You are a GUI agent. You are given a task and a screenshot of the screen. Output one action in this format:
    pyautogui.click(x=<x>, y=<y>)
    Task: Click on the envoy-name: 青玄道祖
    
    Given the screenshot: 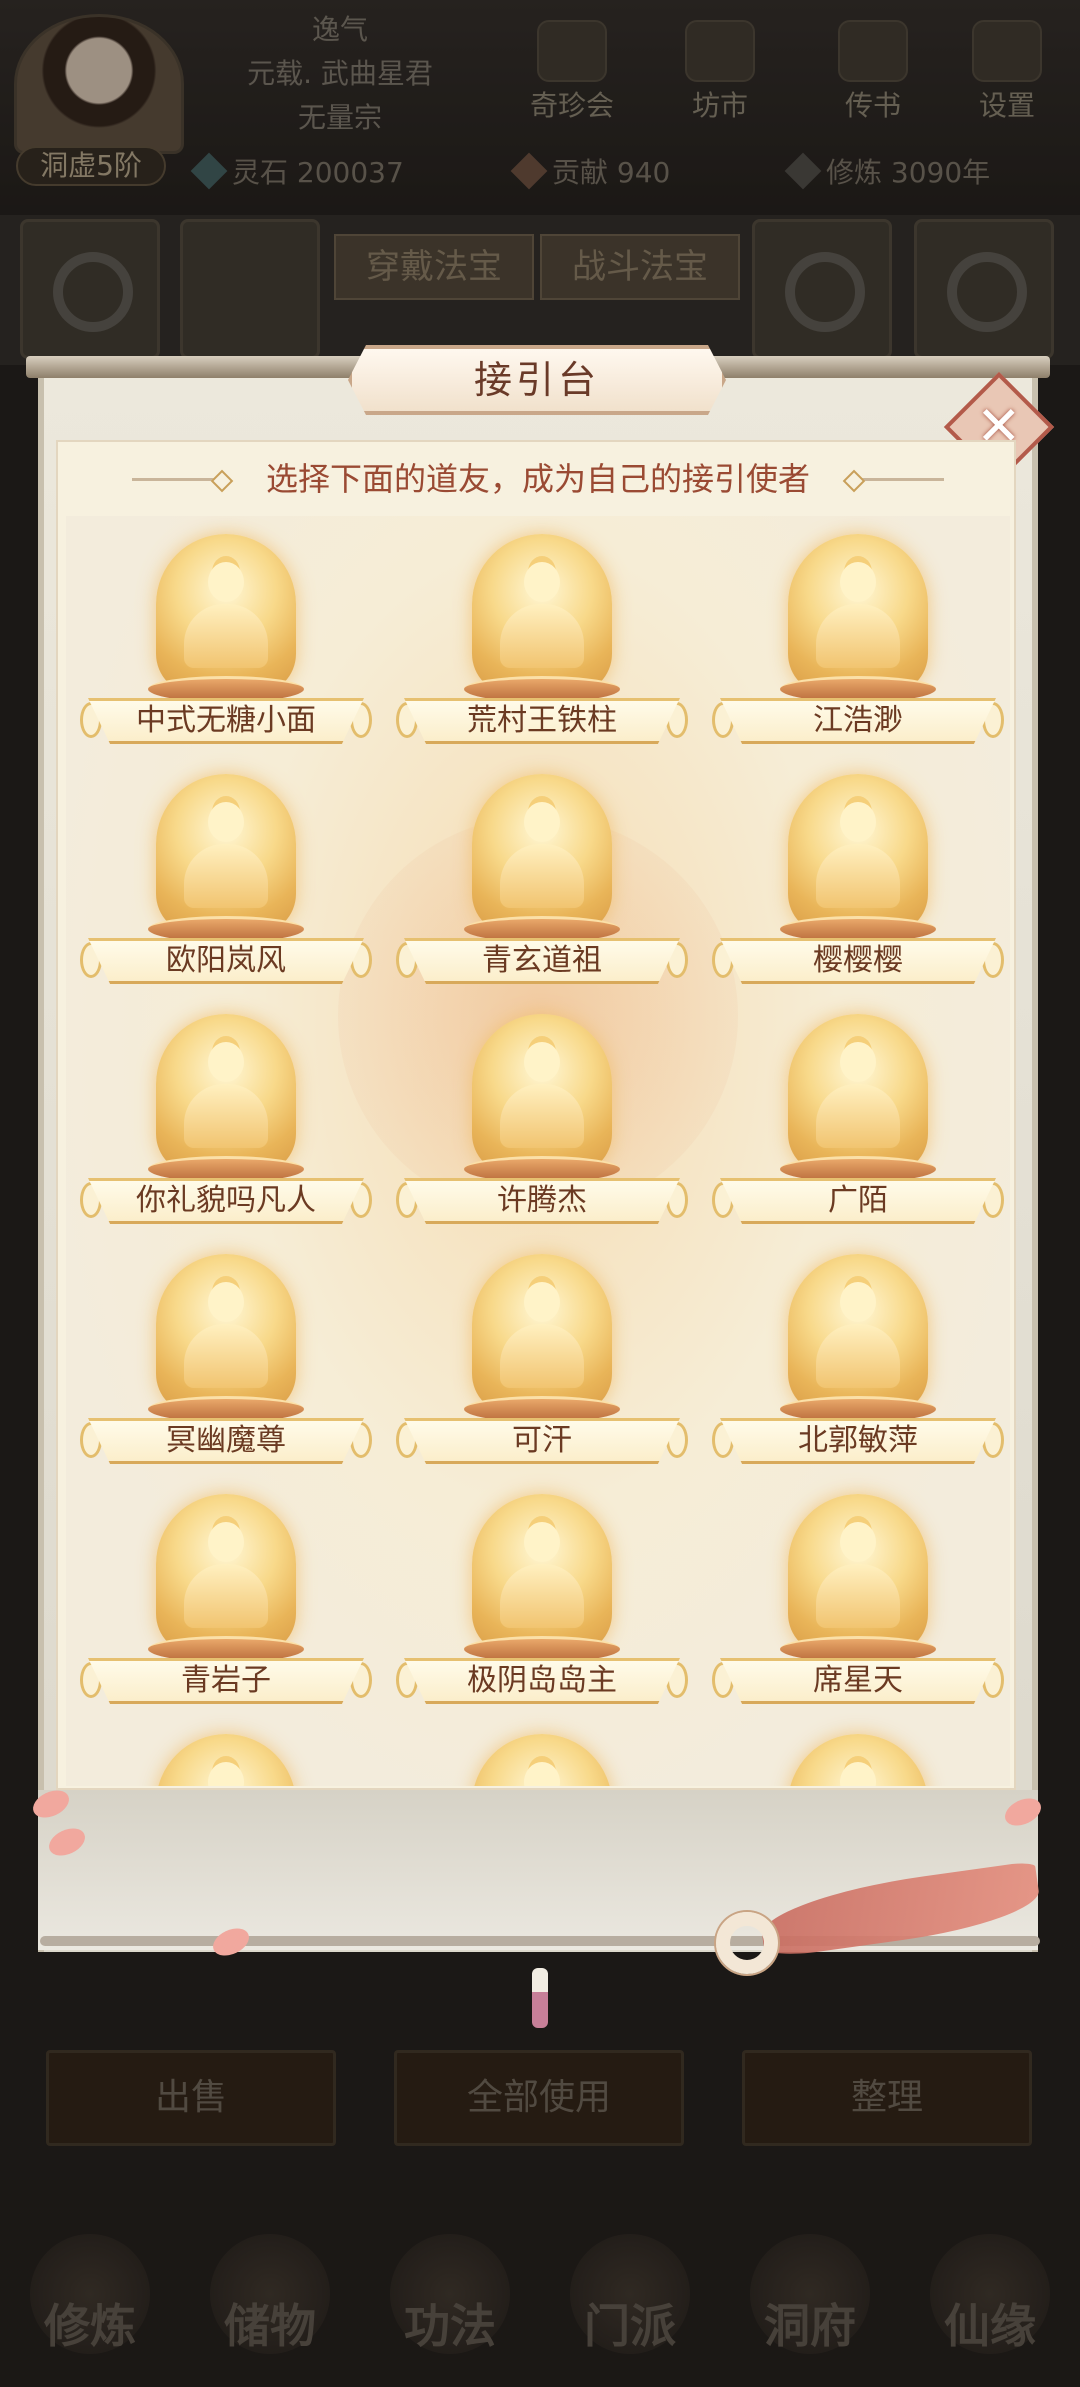 What is the action you would take?
    pyautogui.click(x=542, y=961)
    